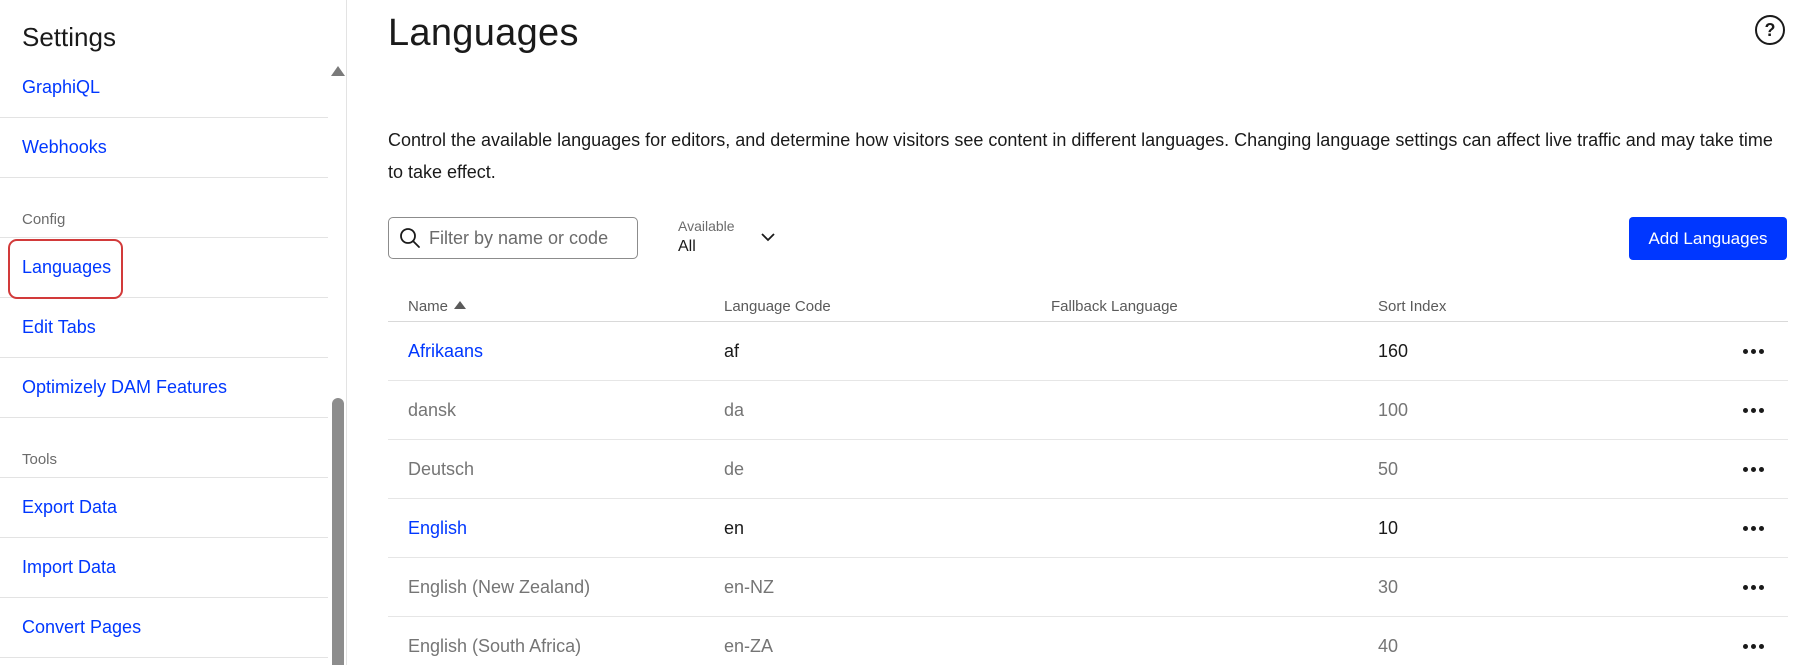 This screenshot has width=1807, height=665. Describe the element at coordinates (732, 351) in the screenshot. I see `language-code: af` at that location.